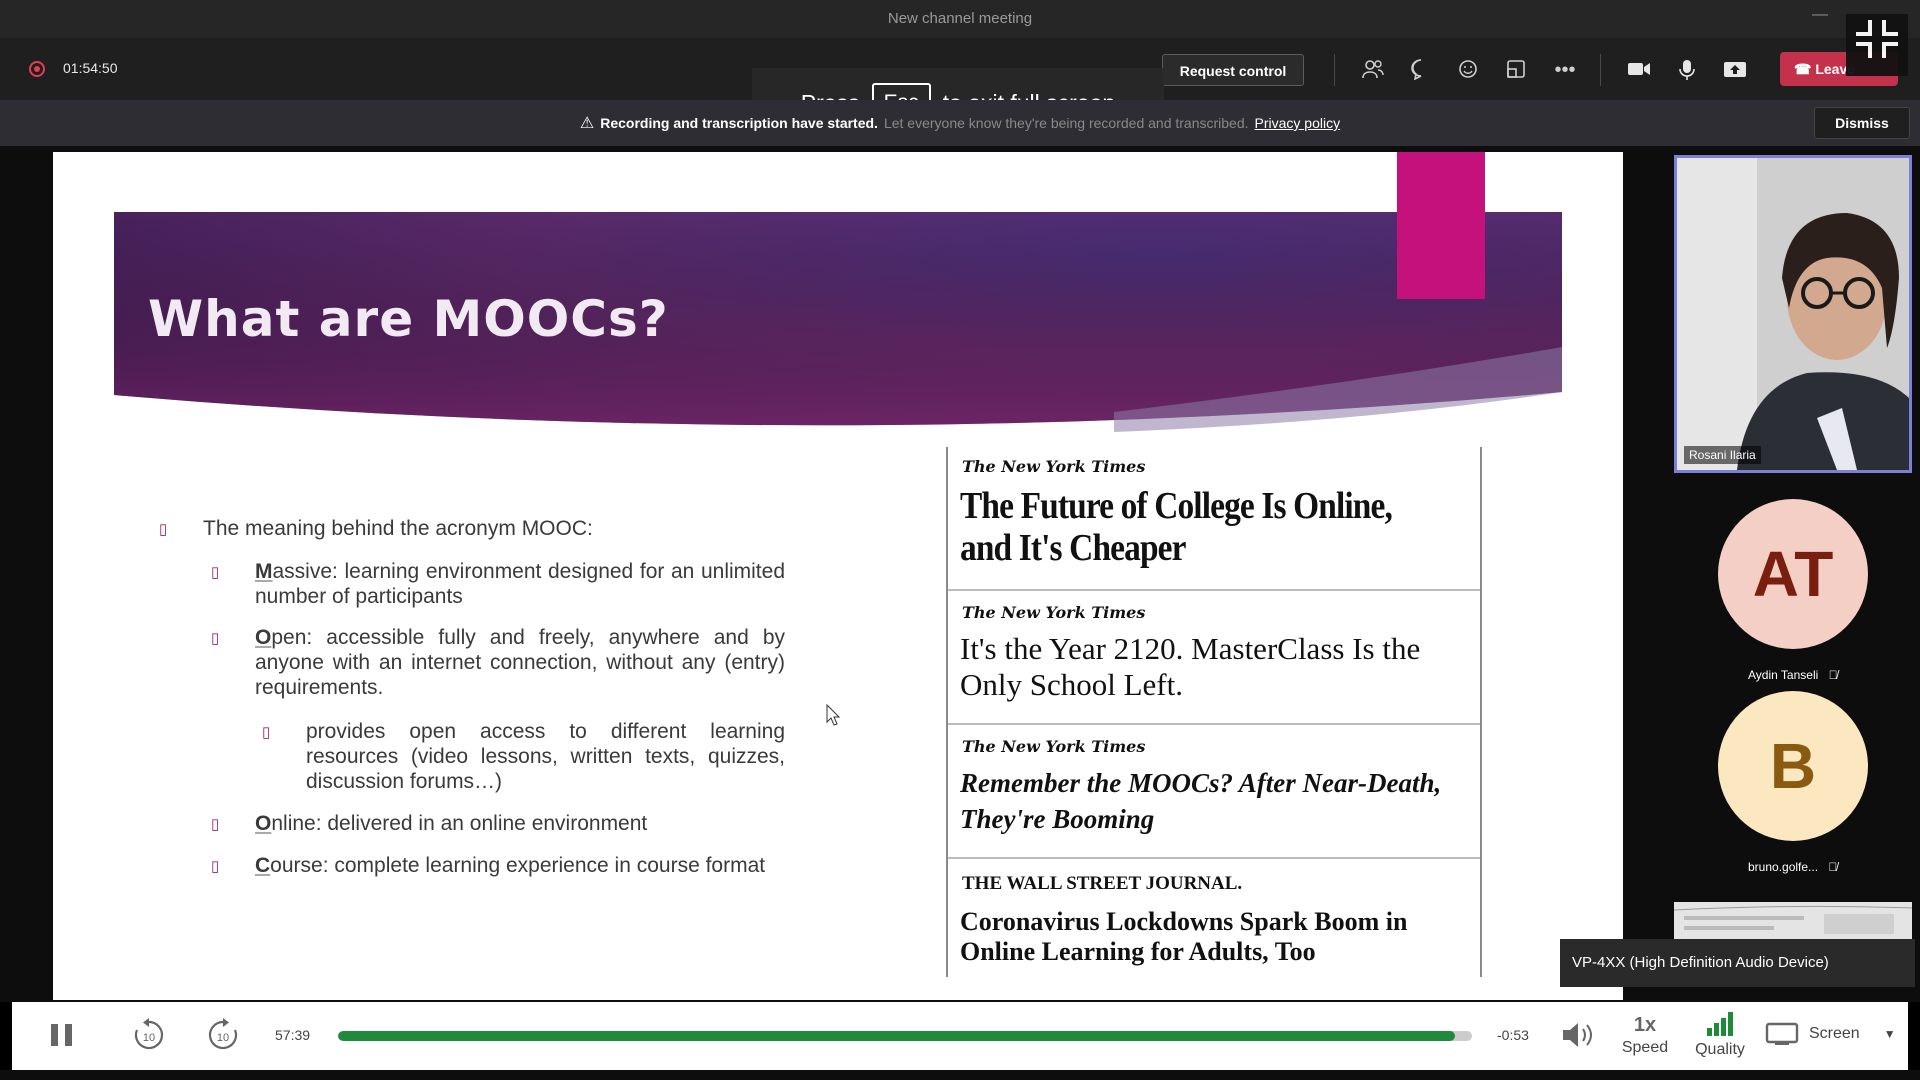 This screenshot has height=1080, width=1920. What do you see at coordinates (1102, 883) in the screenshot?
I see `news-masthead: THE WALL STREET JOURNAL.` at bounding box center [1102, 883].